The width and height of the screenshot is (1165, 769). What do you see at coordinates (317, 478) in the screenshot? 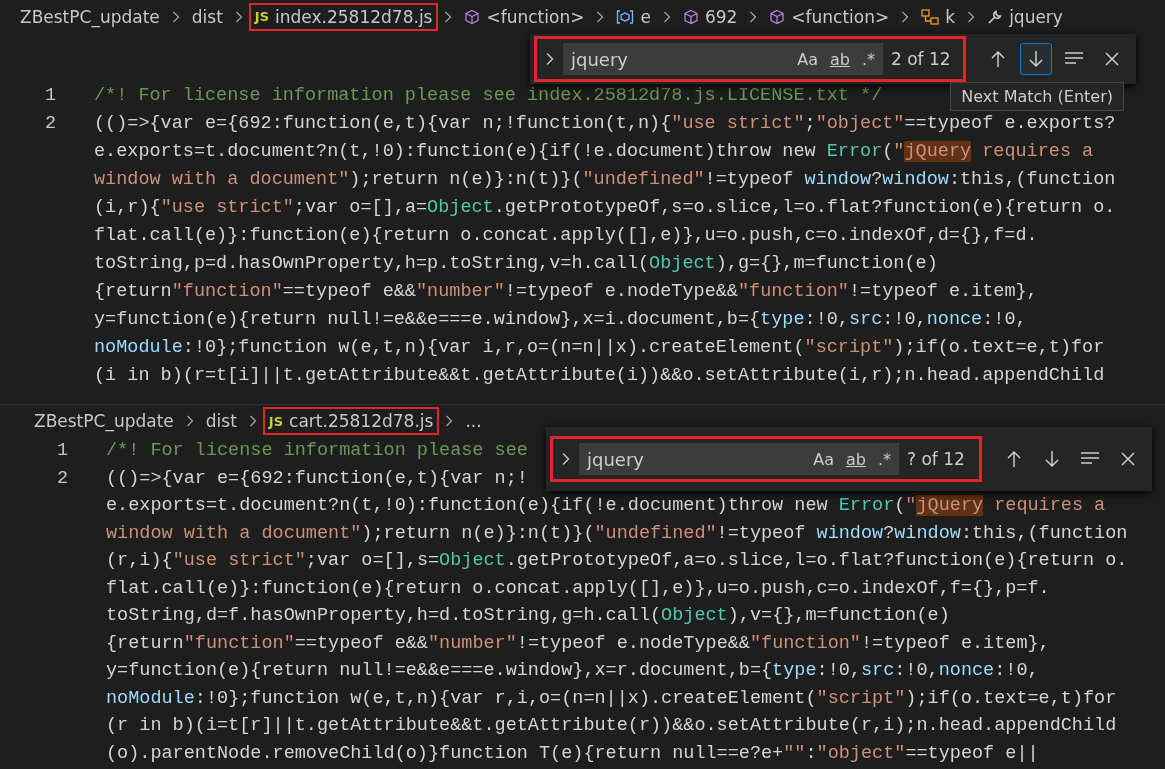
I see `code-line: (()=>{var e={692:function(e,t){var n;!` at bounding box center [317, 478].